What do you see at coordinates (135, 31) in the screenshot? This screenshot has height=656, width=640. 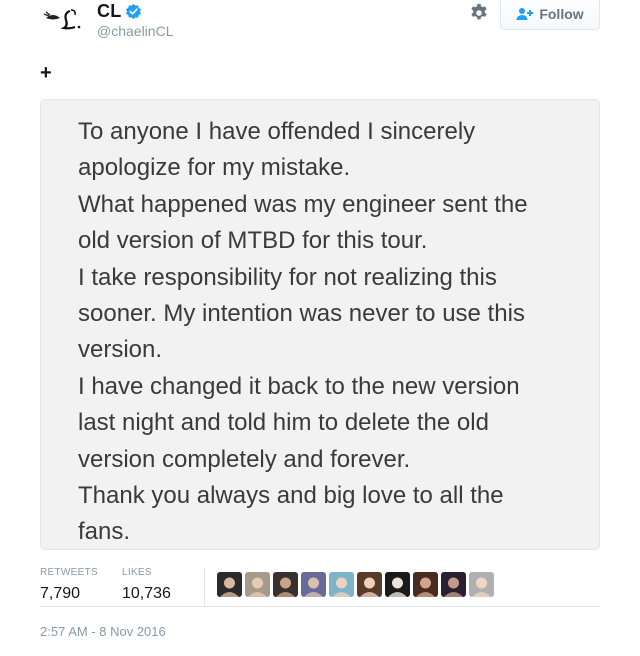 I see `user-handle: @chaelinCL` at bounding box center [135, 31].